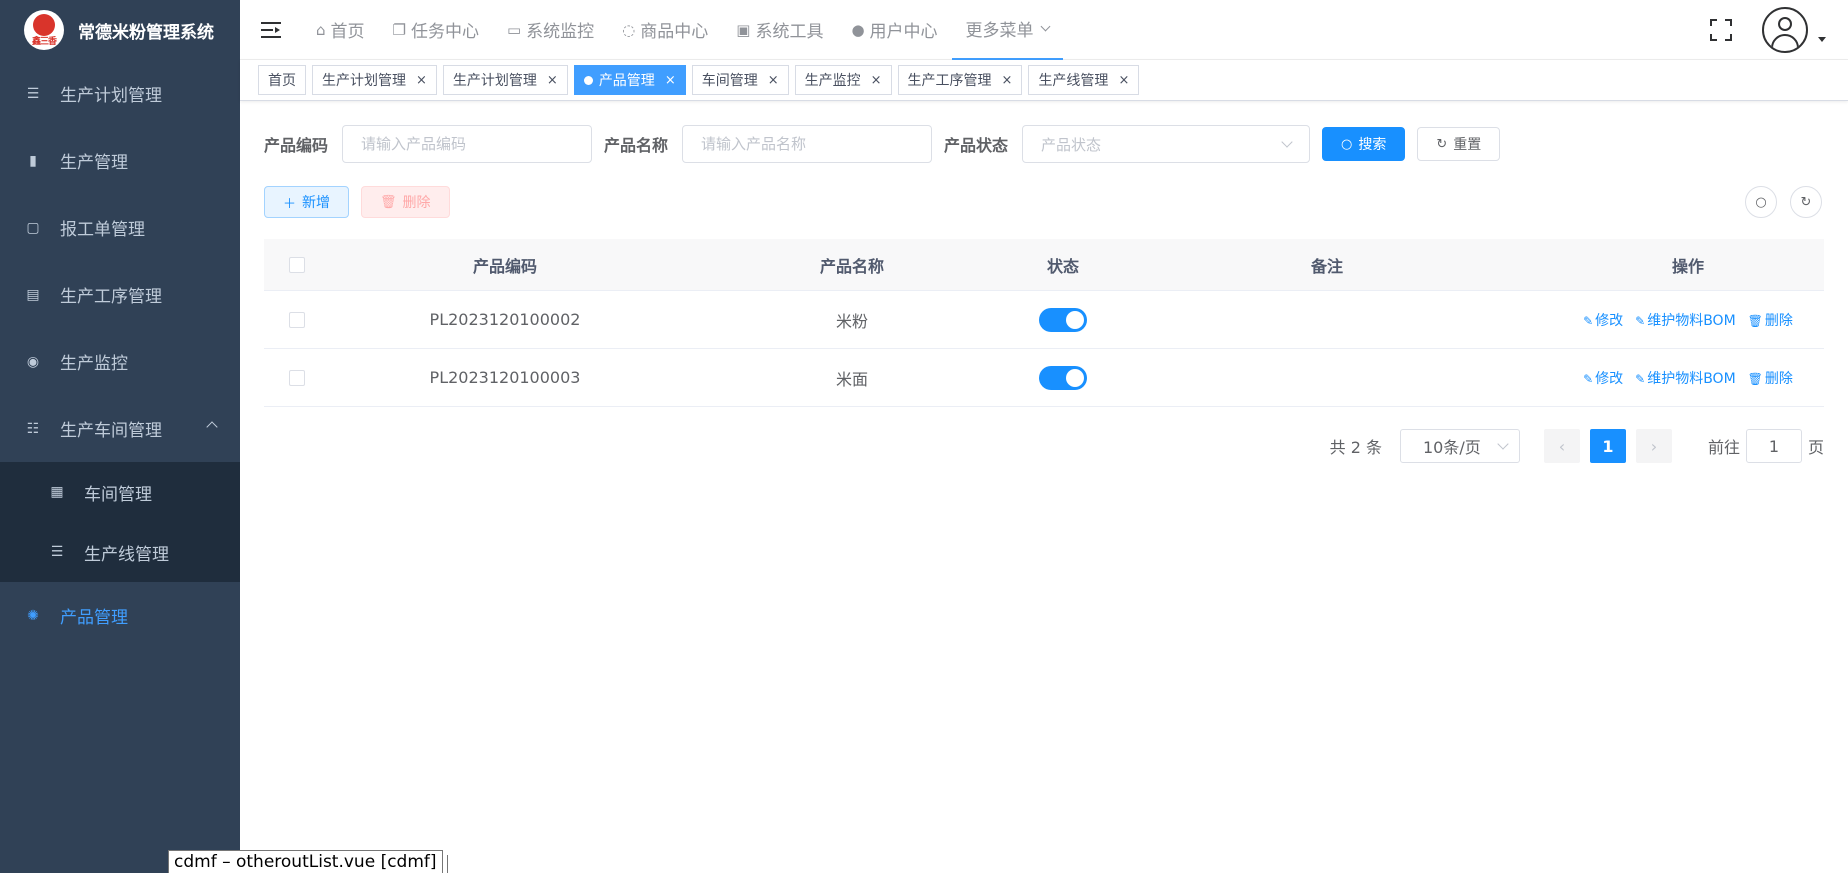 This screenshot has height=873, width=1848. What do you see at coordinates (1084, 80) in the screenshot?
I see `tag-production-line: 生产线管理 ×` at bounding box center [1084, 80].